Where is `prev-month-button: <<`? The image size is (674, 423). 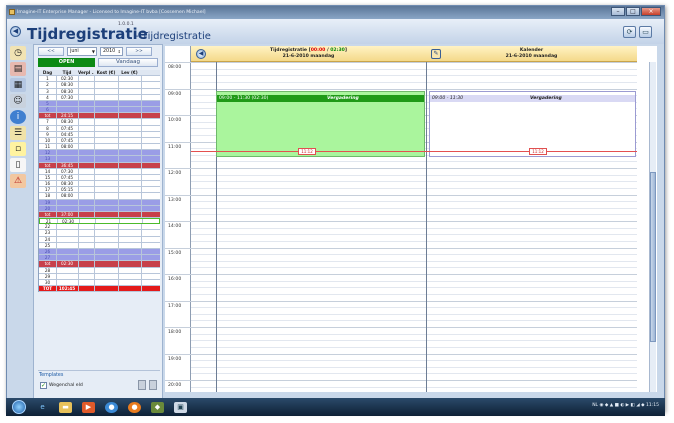 prev-month-button: << is located at coordinates (51, 51).